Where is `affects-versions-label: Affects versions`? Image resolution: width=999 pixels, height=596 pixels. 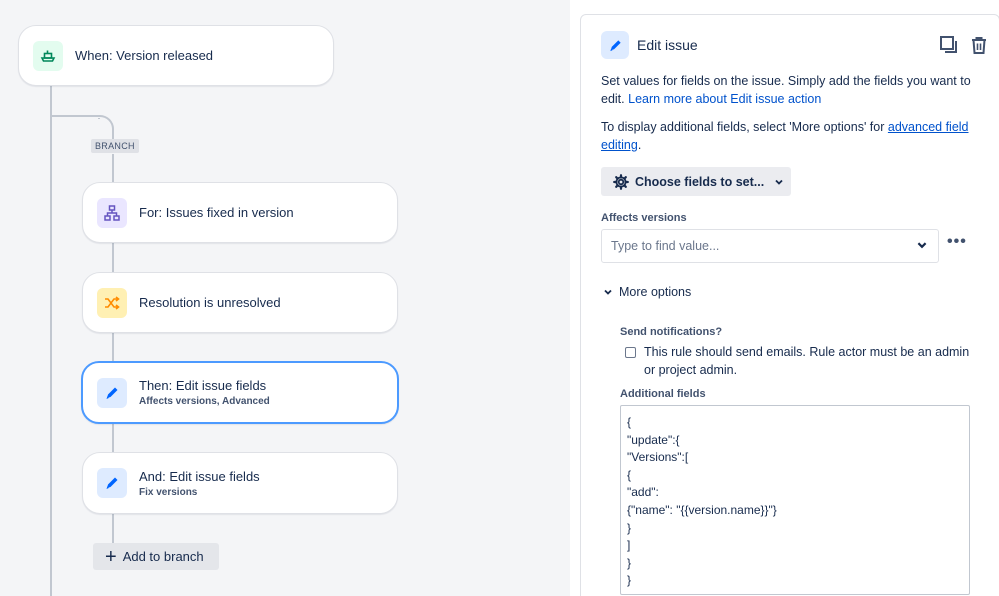
affects-versions-label: Affects versions is located at coordinates (644, 218).